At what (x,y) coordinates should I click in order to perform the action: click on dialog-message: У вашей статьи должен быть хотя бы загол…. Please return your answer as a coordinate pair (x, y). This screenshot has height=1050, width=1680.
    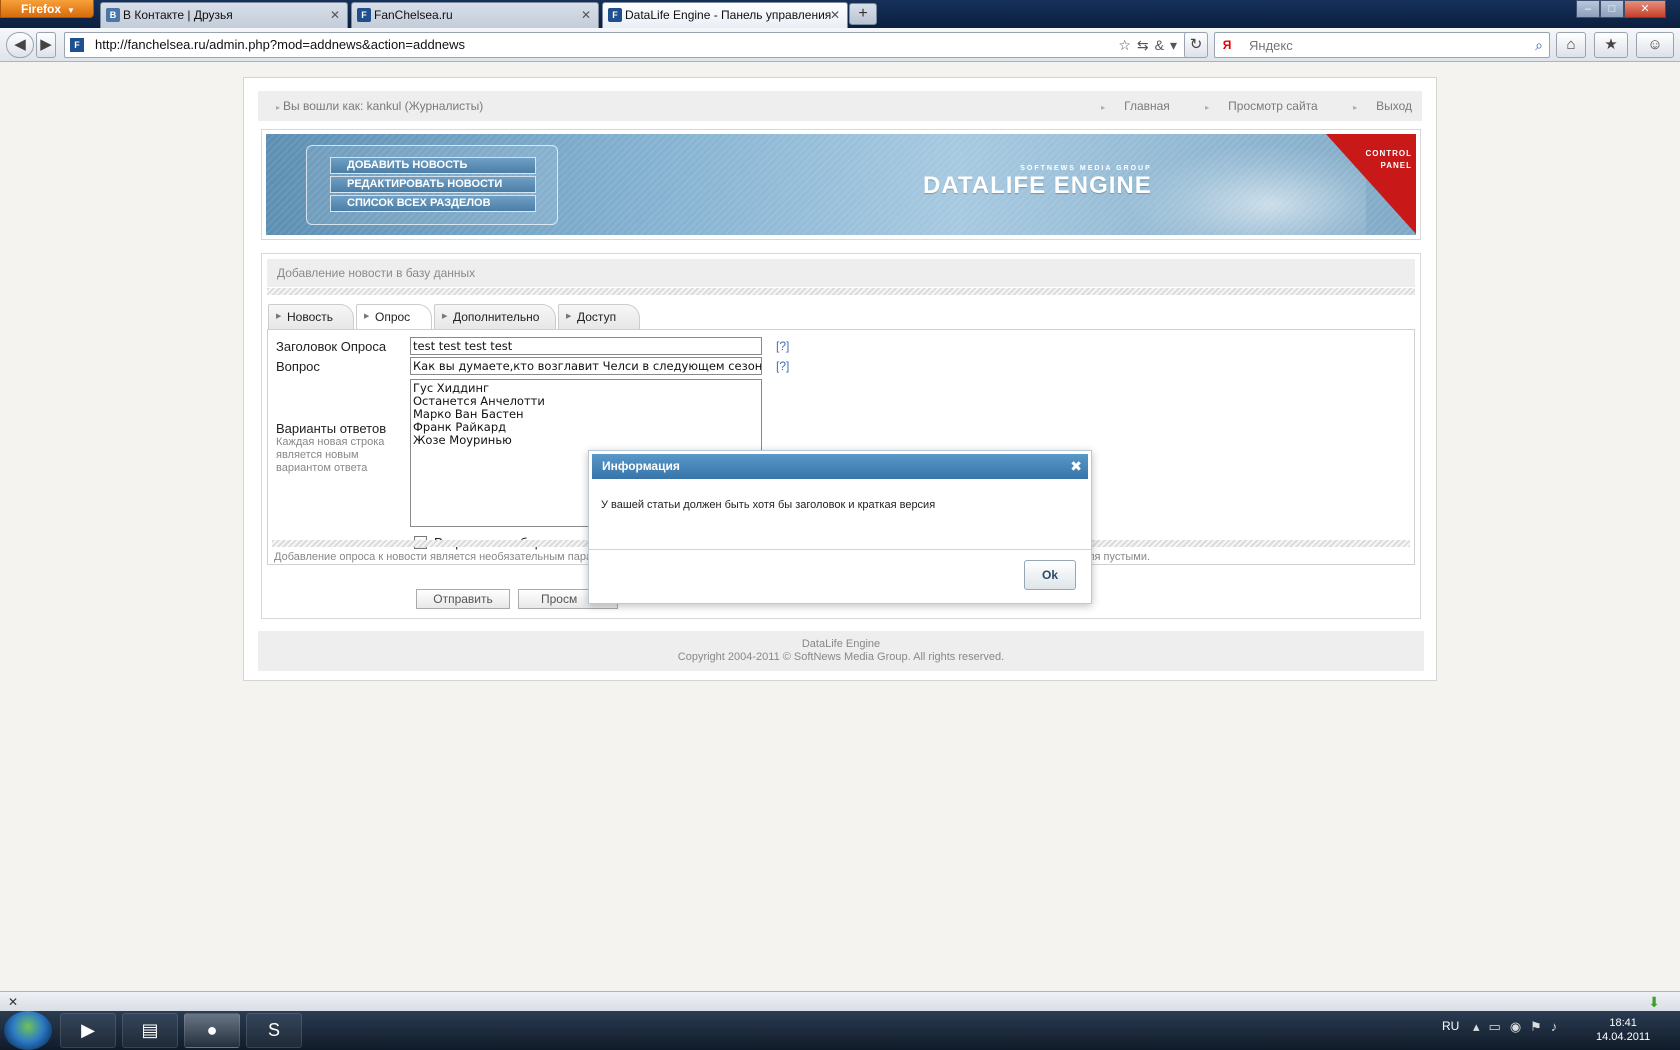
    Looking at the image, I should click on (768, 505).